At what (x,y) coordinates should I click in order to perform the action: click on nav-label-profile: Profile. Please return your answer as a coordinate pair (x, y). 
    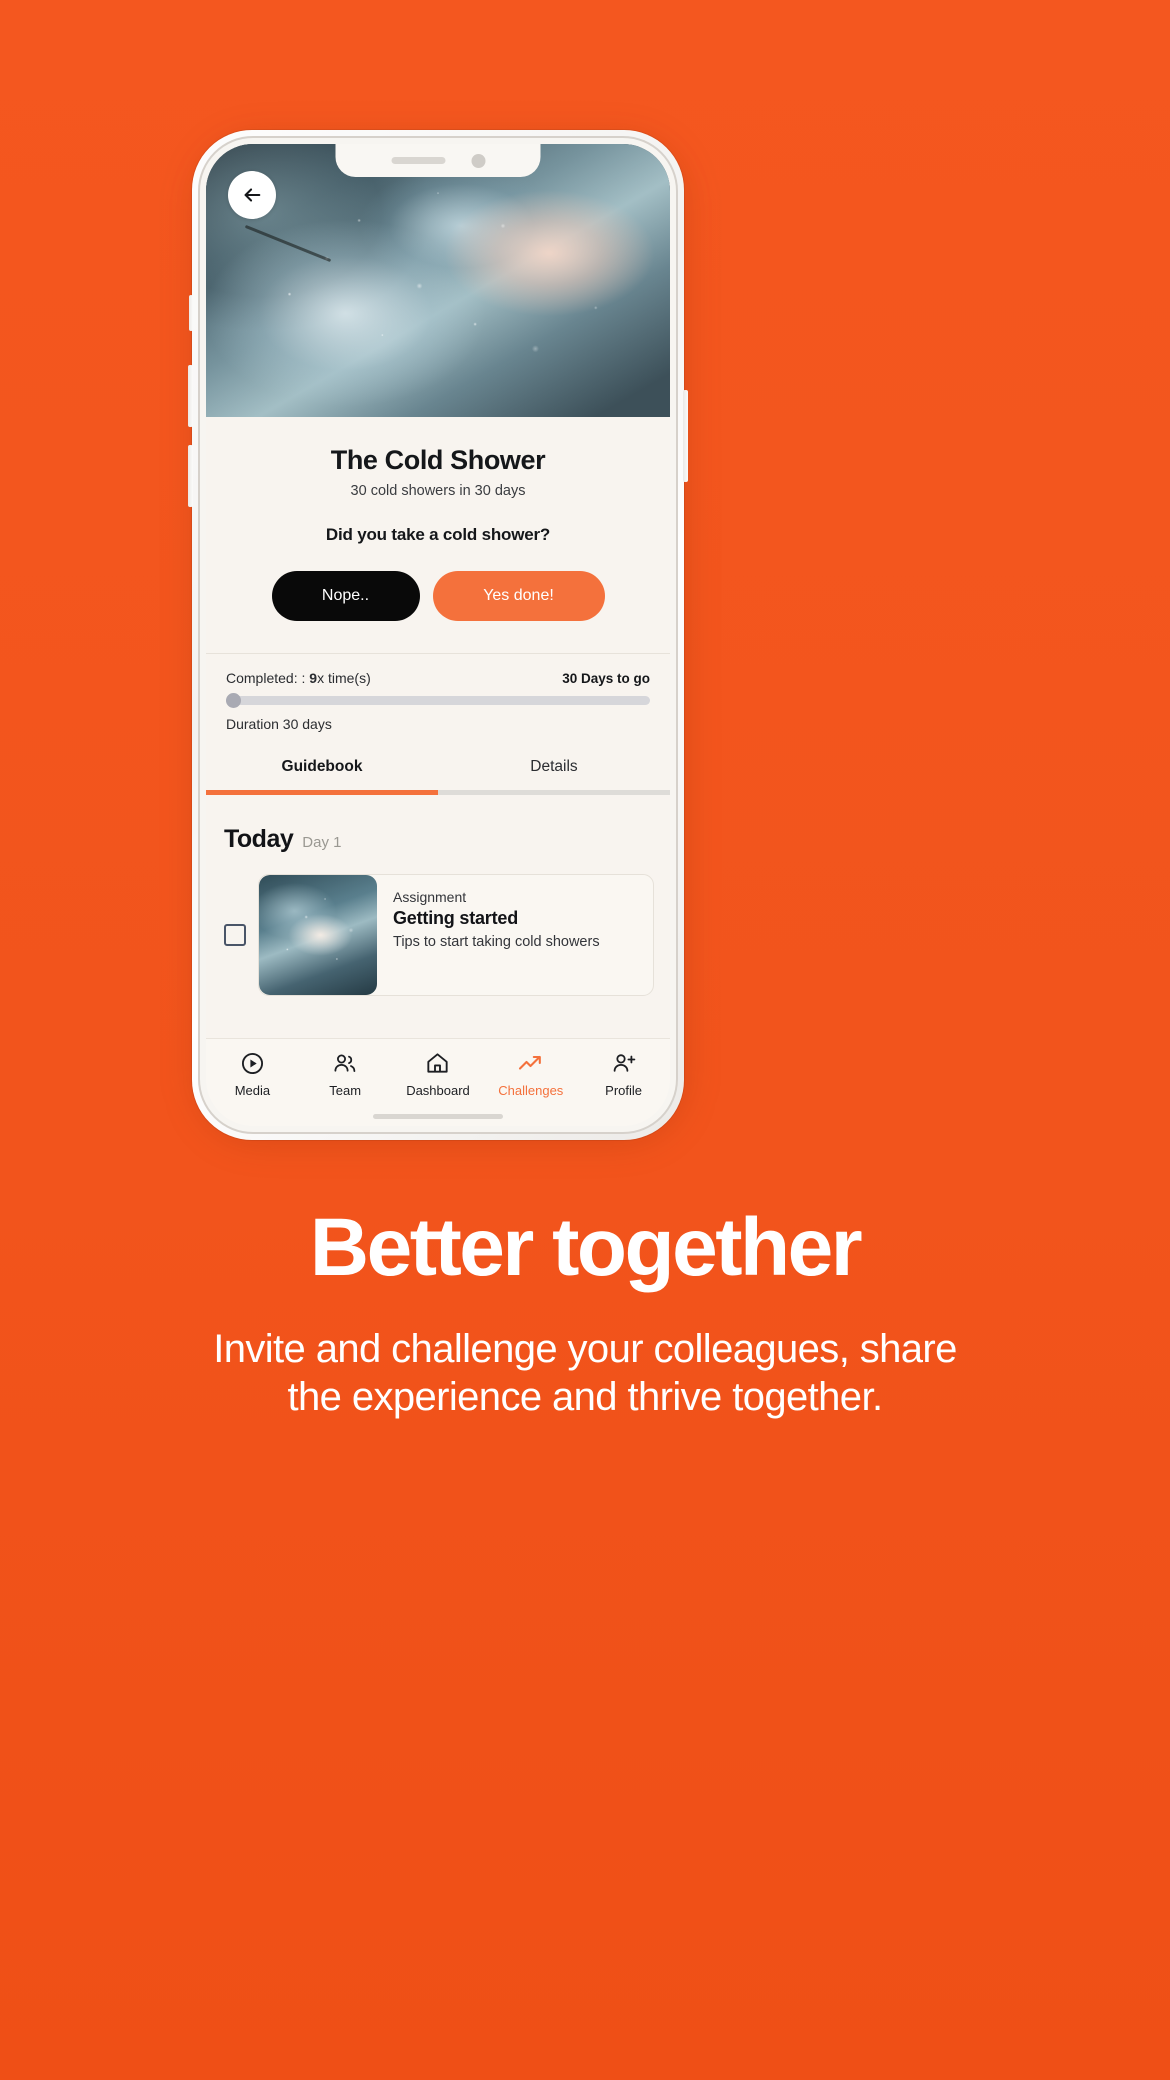
    Looking at the image, I should click on (624, 1090).